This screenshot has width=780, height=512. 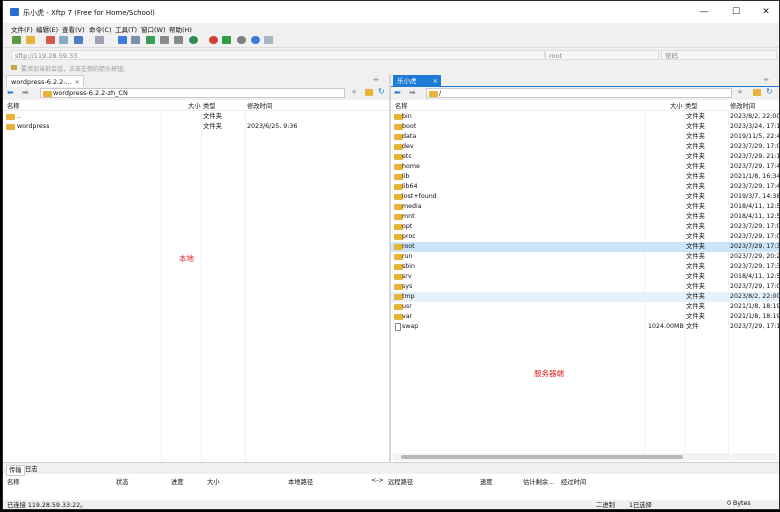 I want to click on new-session-icon, so click(x=16, y=40).